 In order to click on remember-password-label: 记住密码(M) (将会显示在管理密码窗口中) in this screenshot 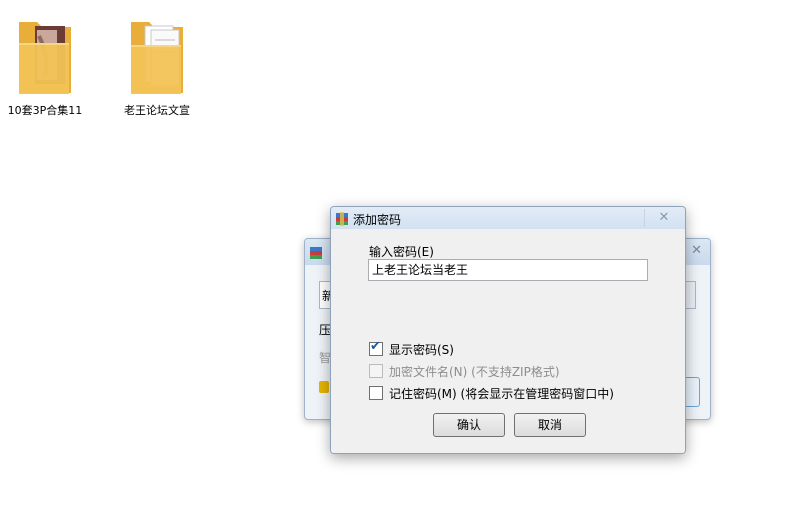, I will do `click(501, 394)`.